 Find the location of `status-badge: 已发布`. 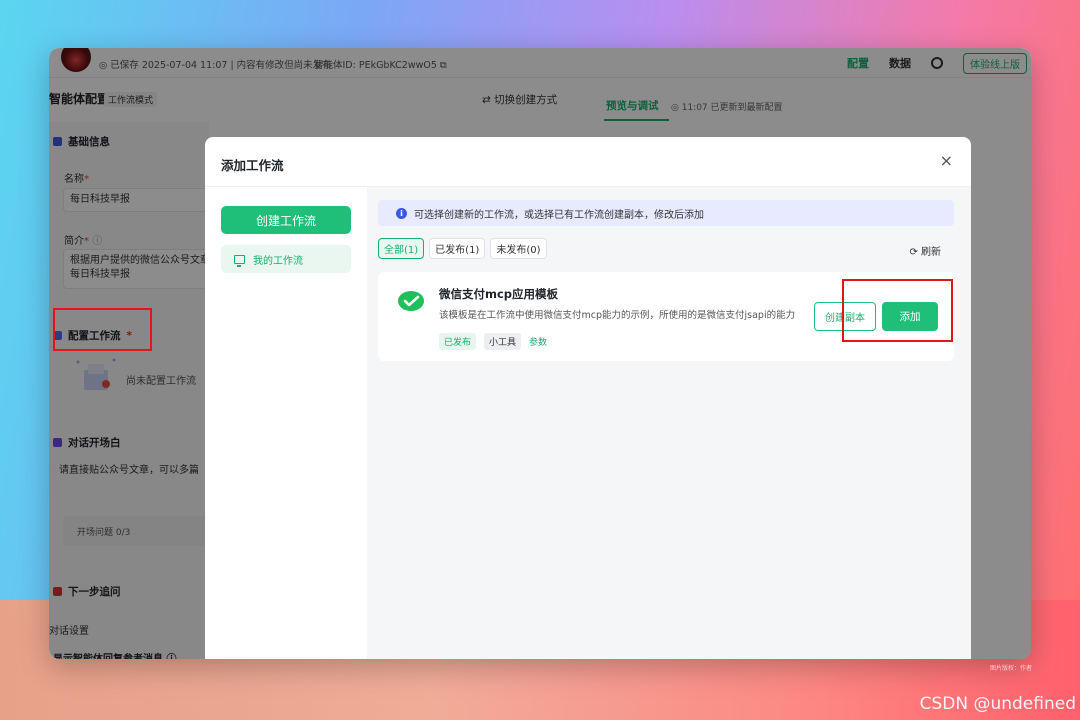

status-badge: 已发布 is located at coordinates (458, 341).